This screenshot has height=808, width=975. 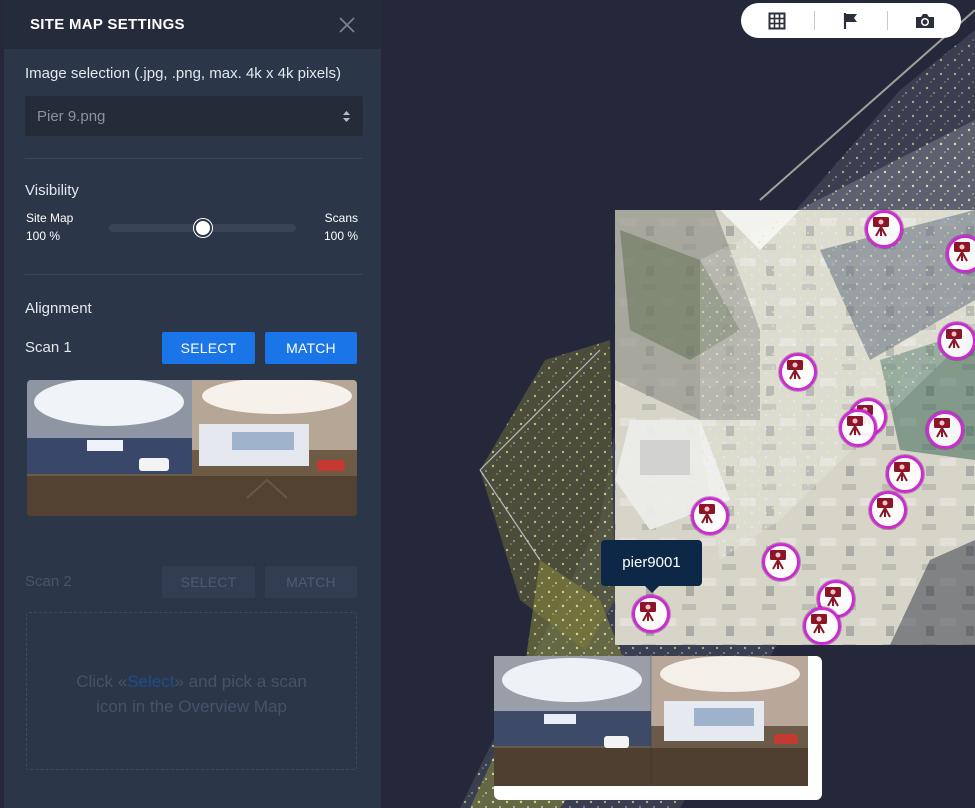 I want to click on scan2-match-button: MATCH, so click(x=311, y=582).